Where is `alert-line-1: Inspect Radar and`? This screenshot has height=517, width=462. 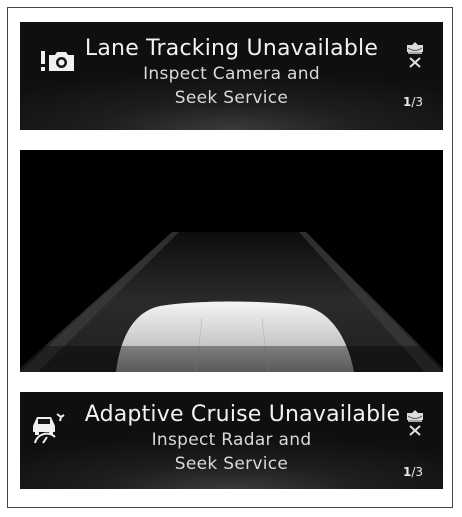
alert-line-1: Inspect Radar and is located at coordinates (231, 440).